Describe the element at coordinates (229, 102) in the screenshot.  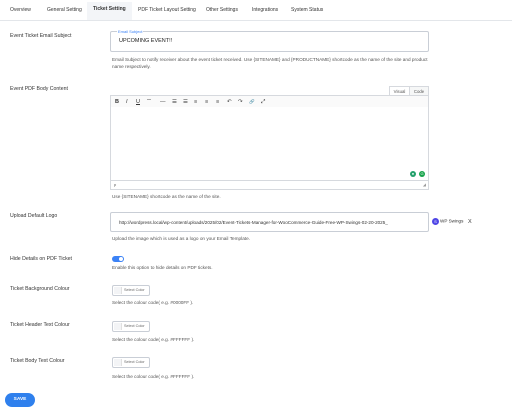
I see `undo-icon: ↶` at that location.